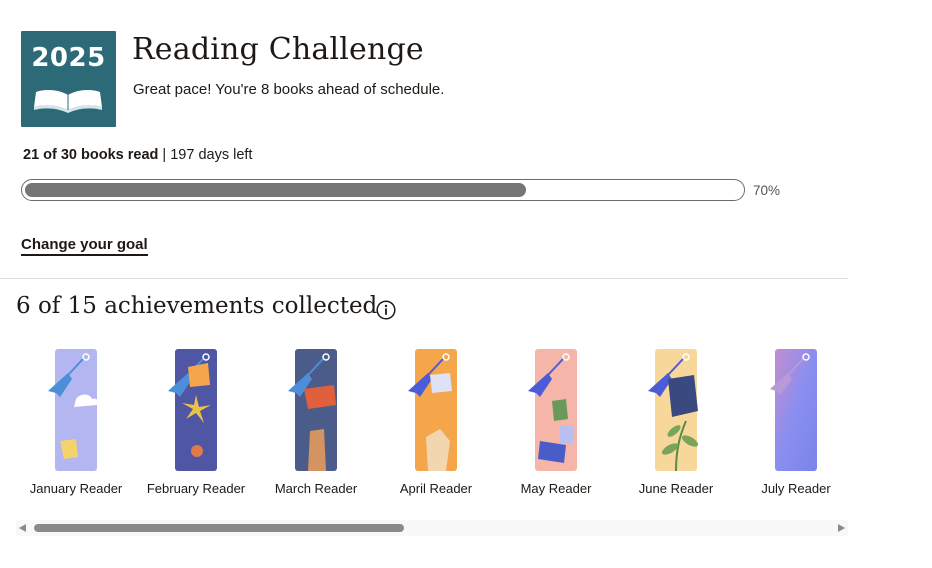 The height and width of the screenshot is (568, 932). Describe the element at coordinates (275, 190) in the screenshot. I see `progress-bar-fill` at that location.